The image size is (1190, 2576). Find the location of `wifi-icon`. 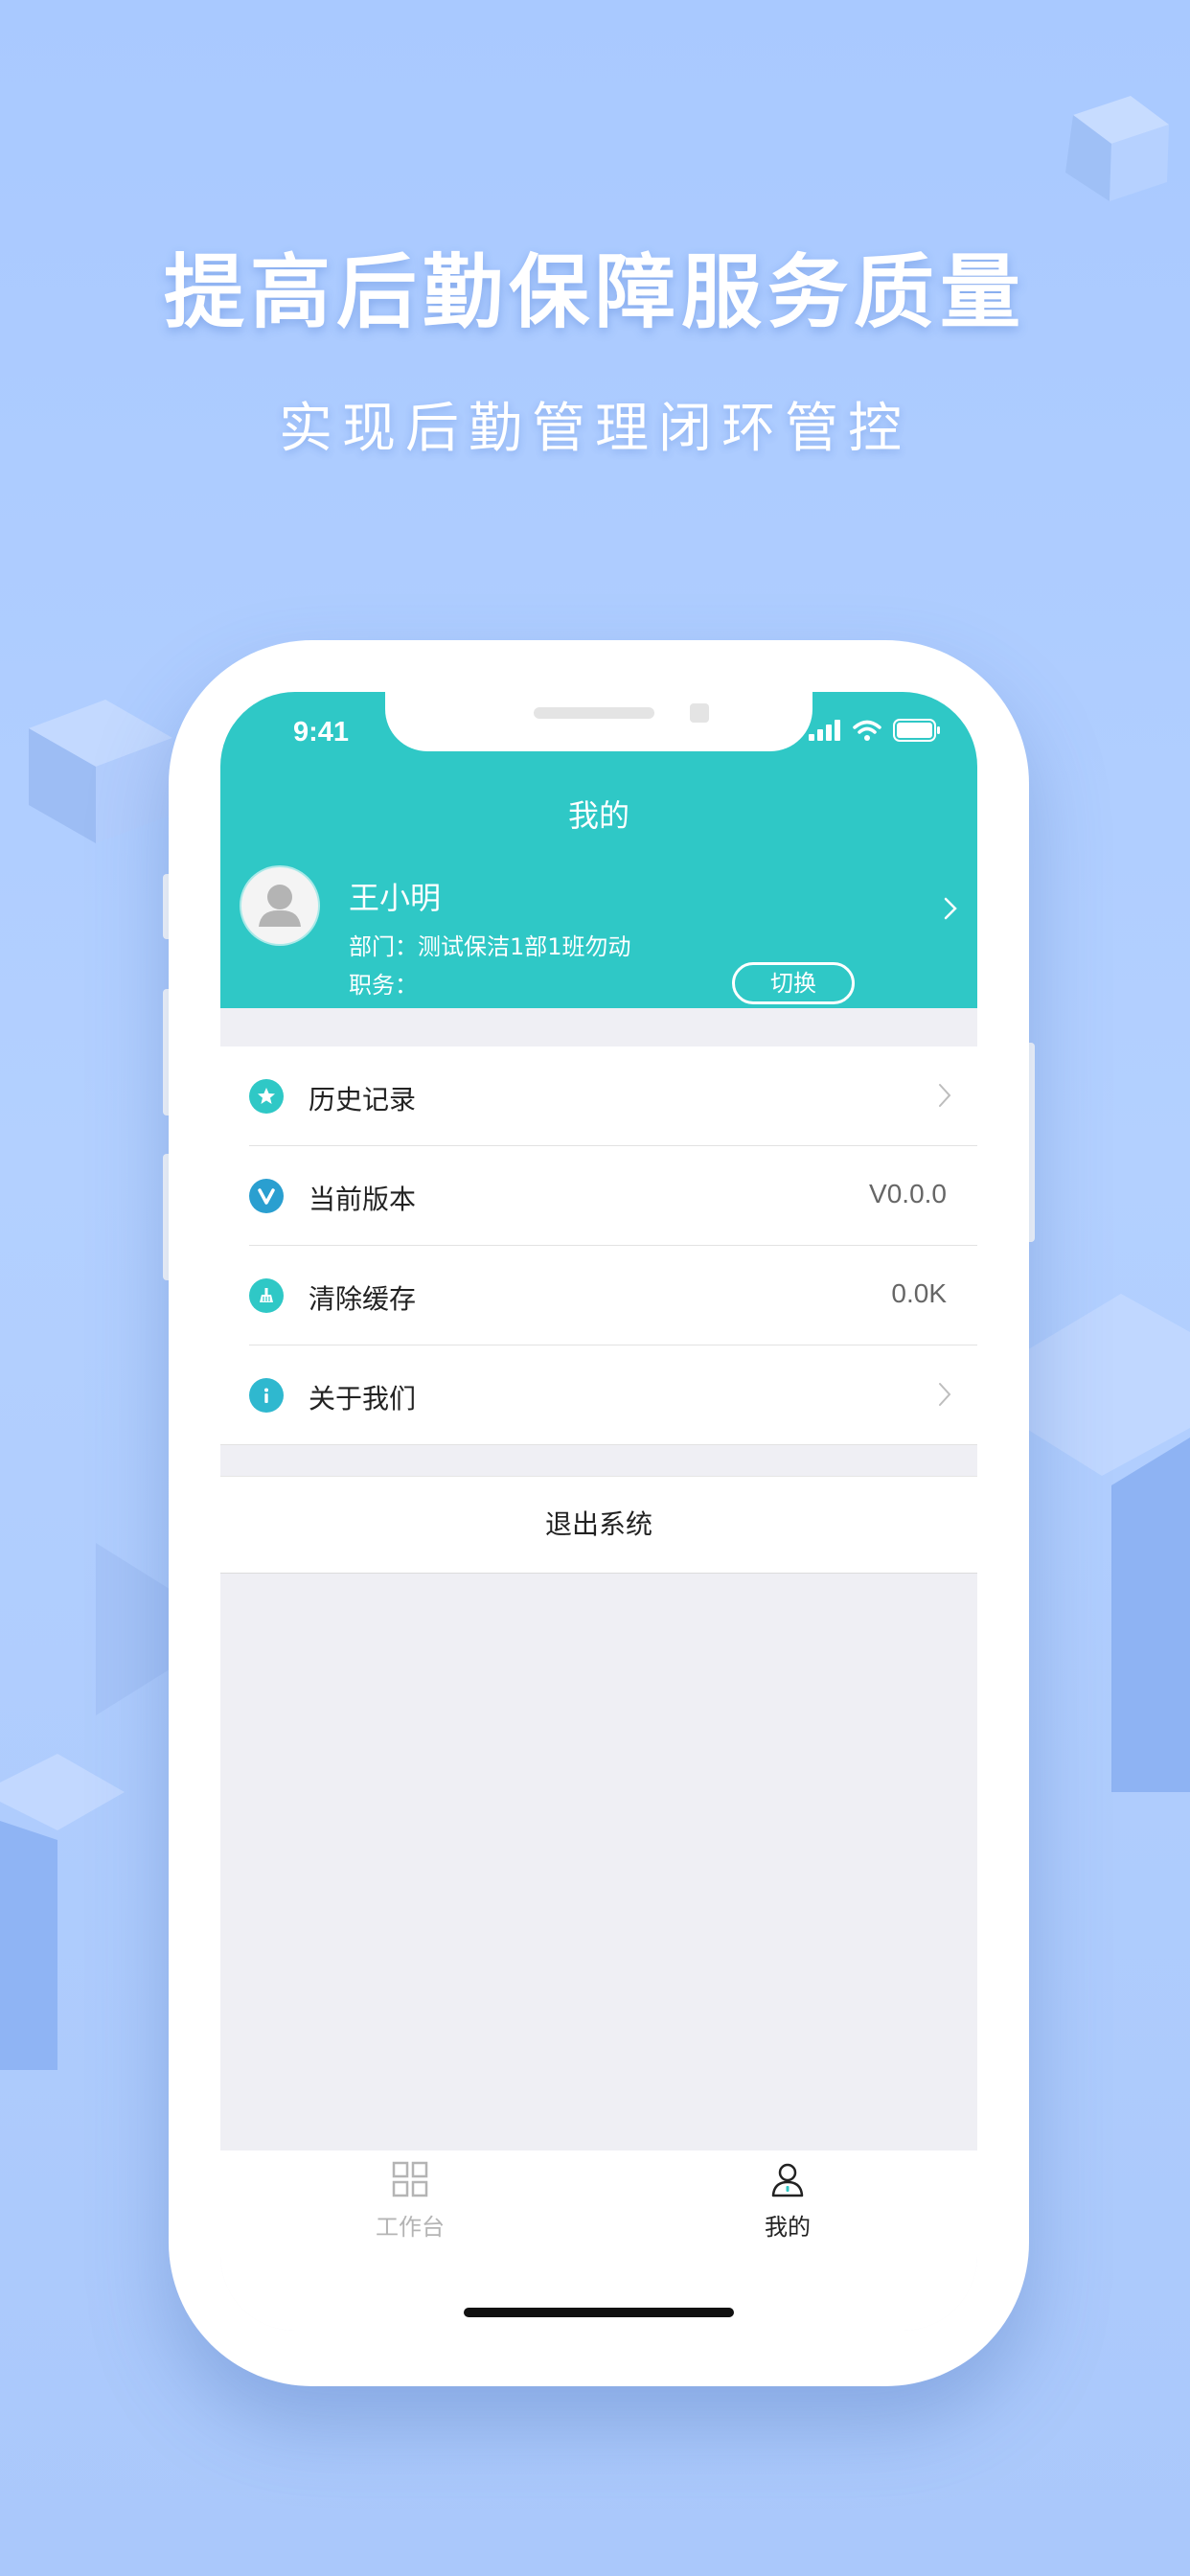

wifi-icon is located at coordinates (867, 730).